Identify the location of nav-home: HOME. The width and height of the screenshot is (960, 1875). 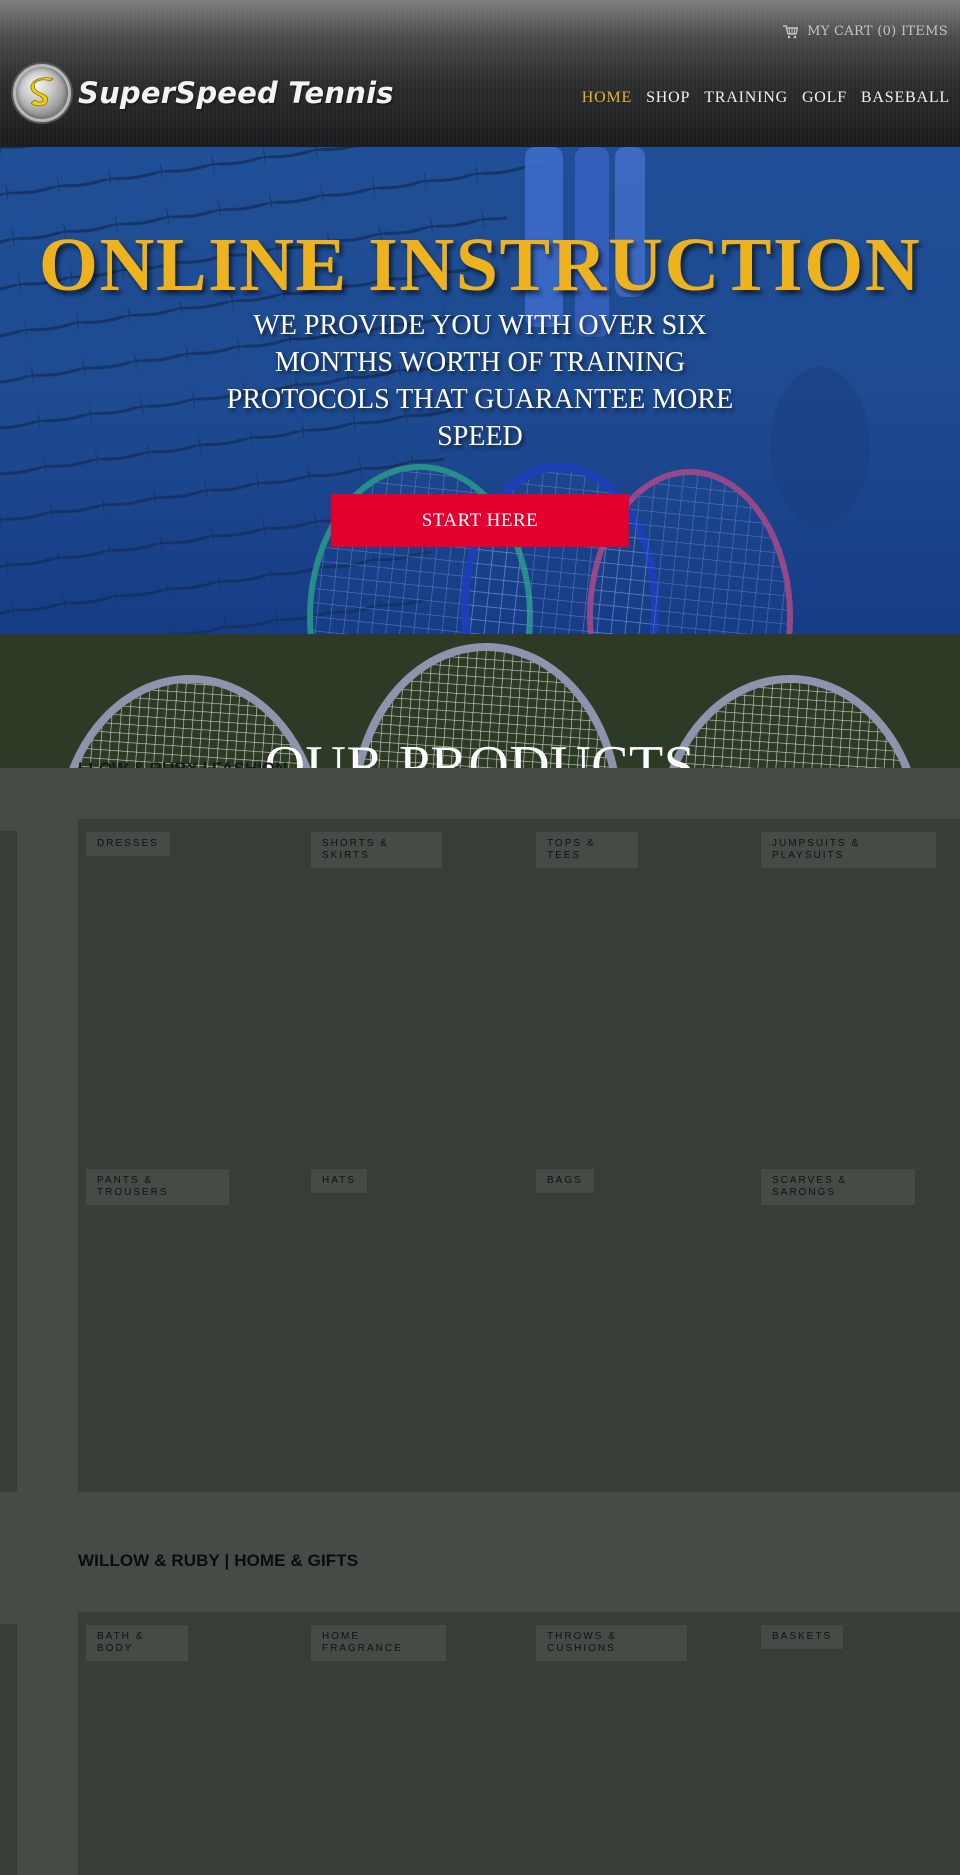
(607, 98).